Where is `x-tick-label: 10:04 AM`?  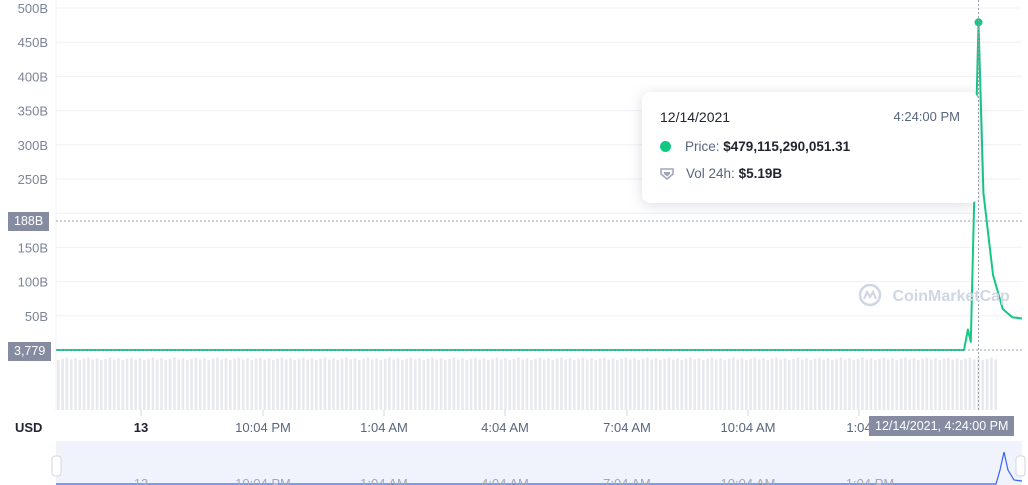 x-tick-label: 10:04 AM is located at coordinates (748, 427).